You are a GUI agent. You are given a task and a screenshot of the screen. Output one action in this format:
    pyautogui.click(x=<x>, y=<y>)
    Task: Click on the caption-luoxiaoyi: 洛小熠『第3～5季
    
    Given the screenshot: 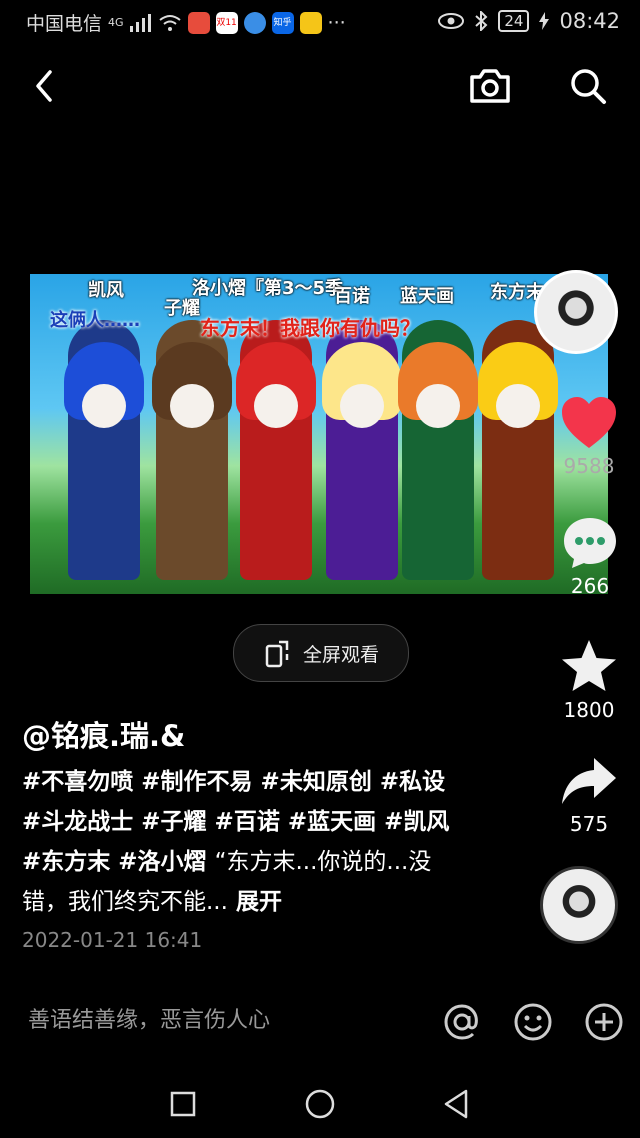 What is the action you would take?
    pyautogui.click(x=268, y=288)
    